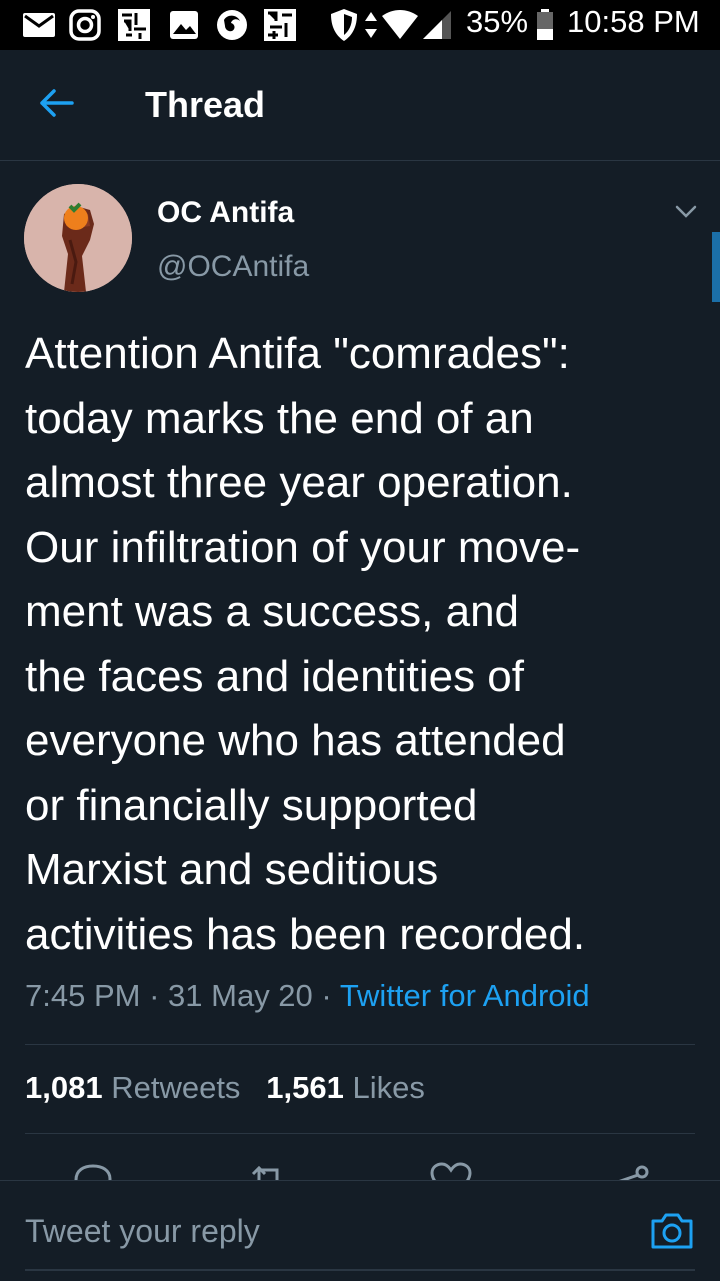 This screenshot has height=1281, width=720. What do you see at coordinates (716, 267) in the screenshot?
I see `scroll-indicator` at bounding box center [716, 267].